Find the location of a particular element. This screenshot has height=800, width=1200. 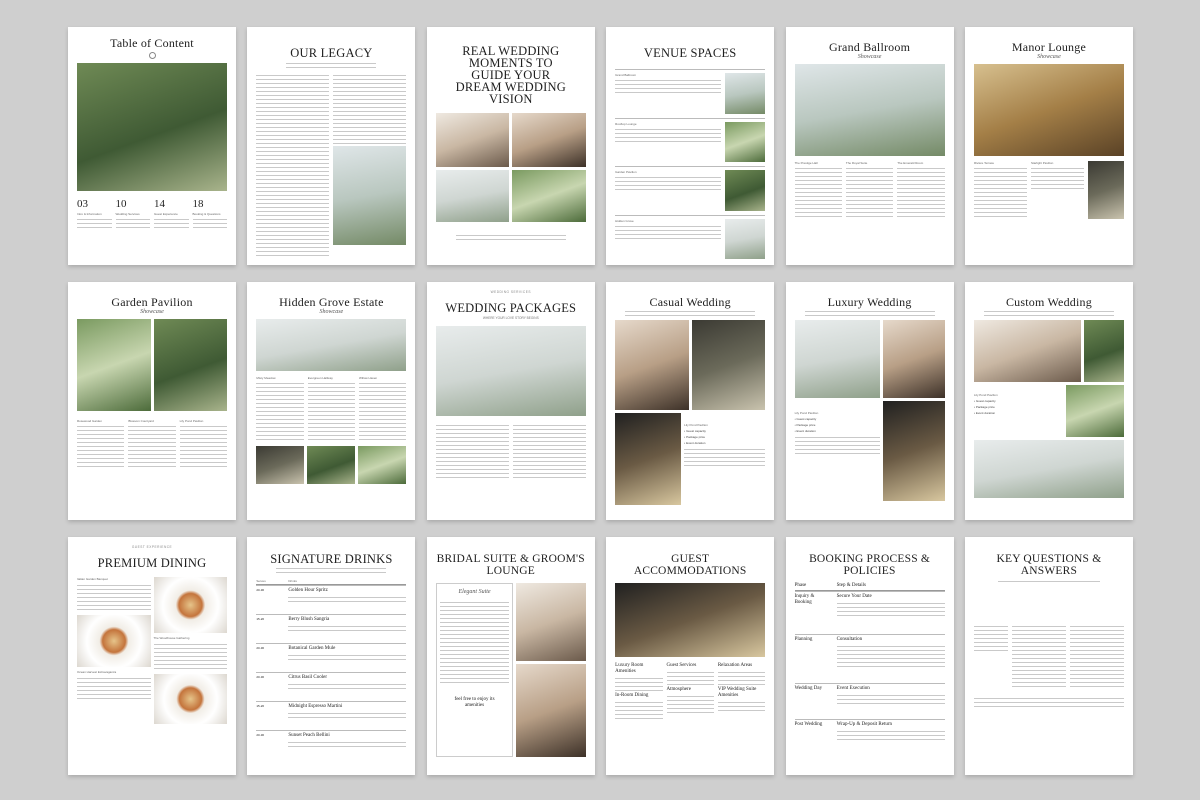

amenity-heading: In-Room Dining is located at coordinates (632, 695).